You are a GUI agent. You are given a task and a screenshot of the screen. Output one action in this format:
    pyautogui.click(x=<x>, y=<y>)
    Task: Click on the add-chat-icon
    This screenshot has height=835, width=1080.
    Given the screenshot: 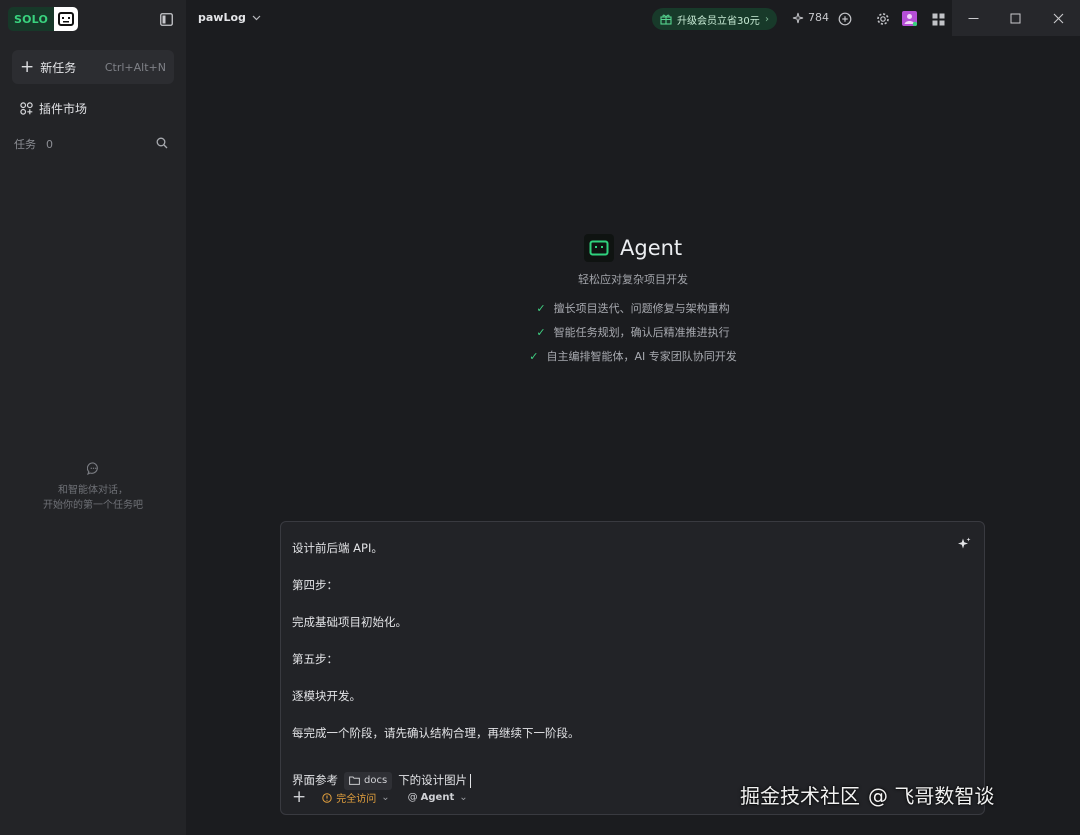 What is the action you would take?
    pyautogui.click(x=845, y=18)
    